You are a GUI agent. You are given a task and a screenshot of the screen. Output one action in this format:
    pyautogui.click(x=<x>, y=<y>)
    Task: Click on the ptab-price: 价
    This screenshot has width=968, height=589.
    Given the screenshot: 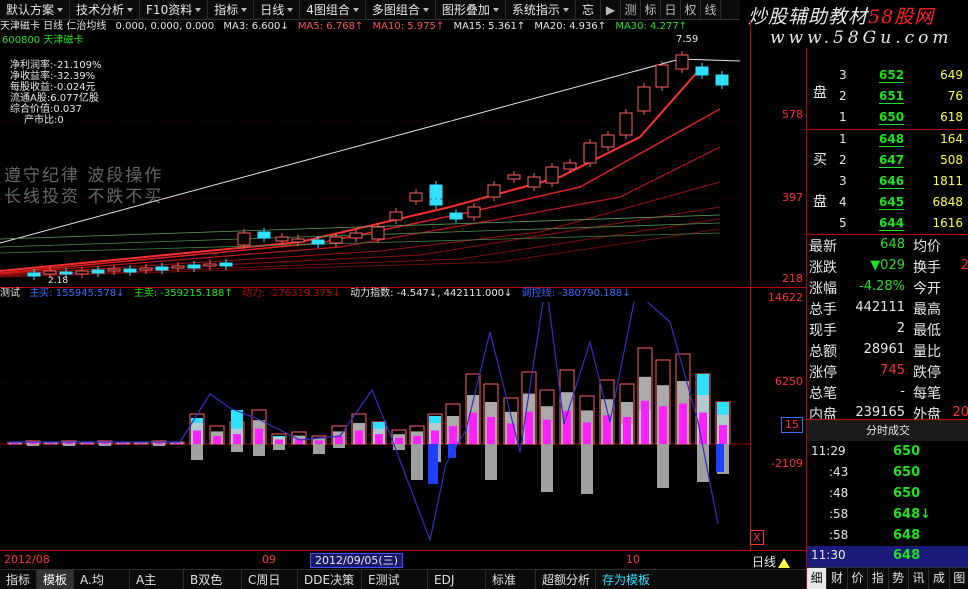 What is the action you would take?
    pyautogui.click(x=858, y=578)
    